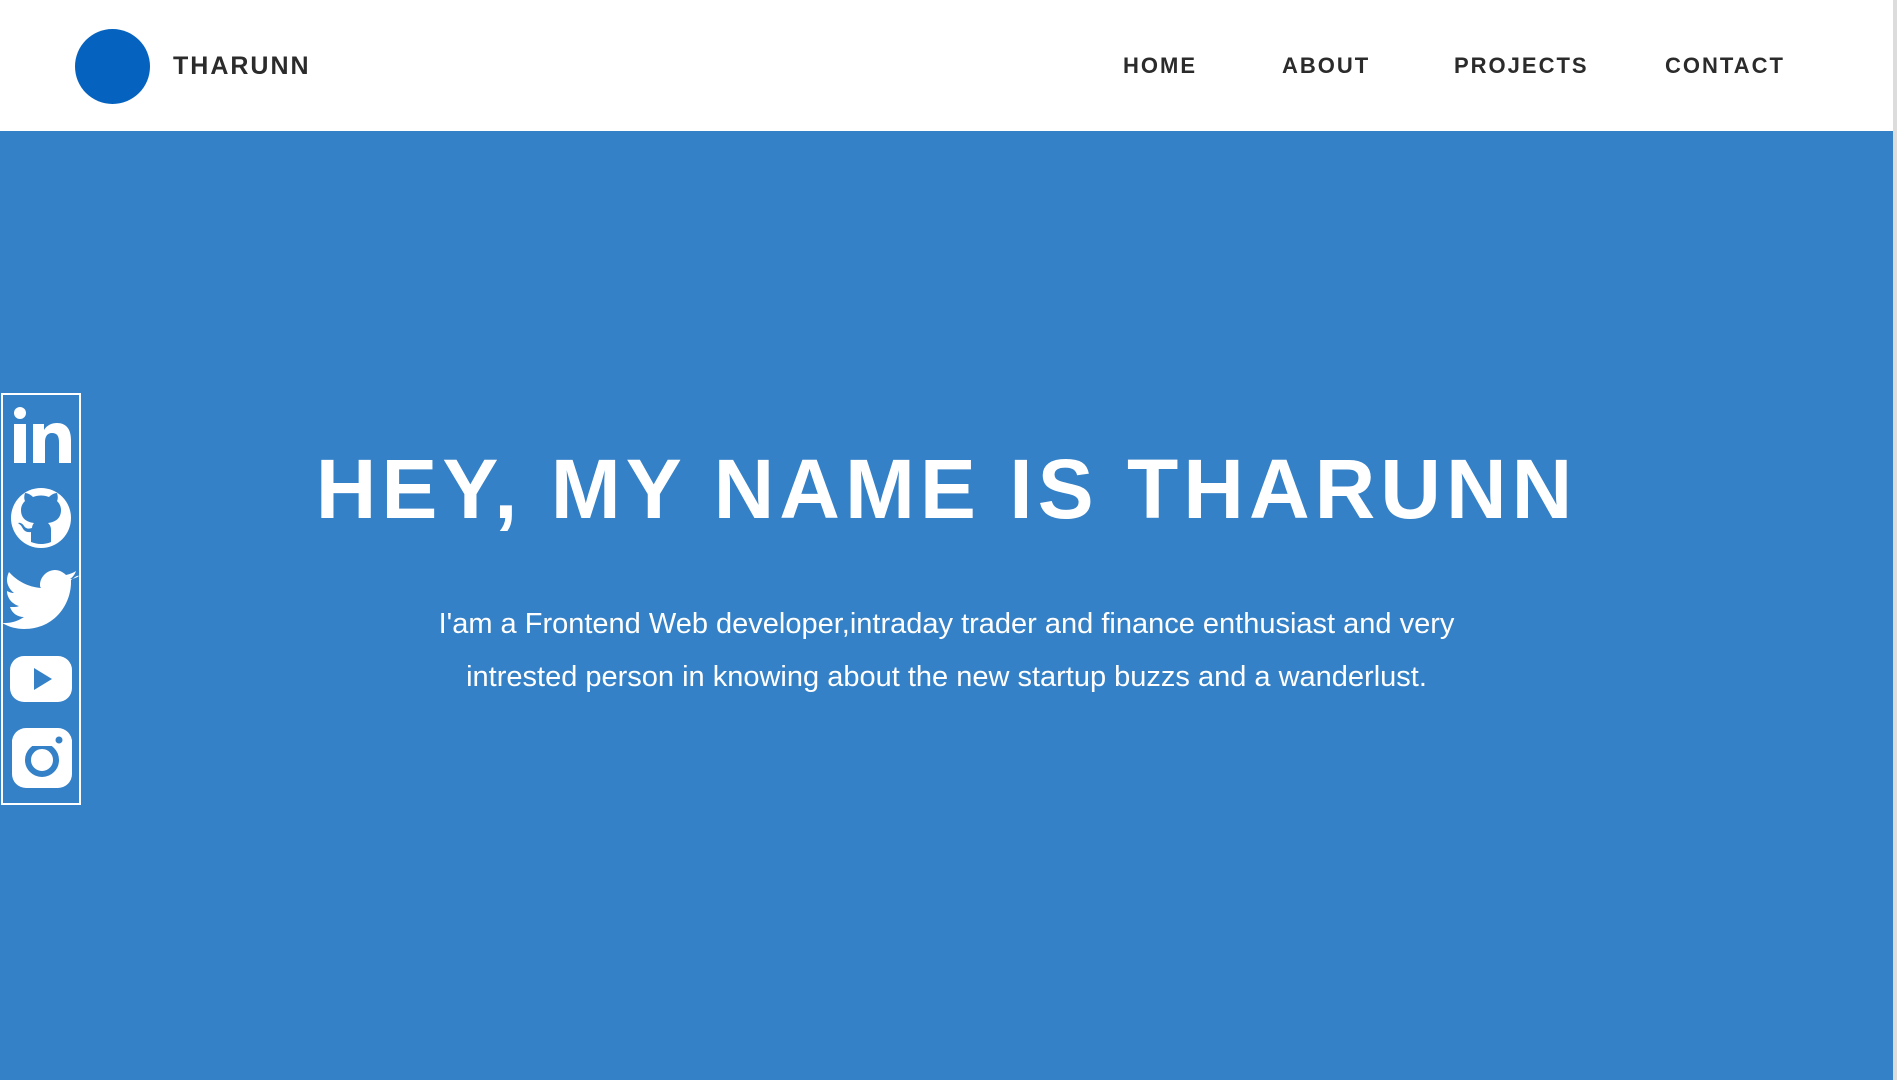 Image resolution: width=1897 pixels, height=1080 pixels. Describe the element at coordinates (41, 437) in the screenshot. I see `linkedin-icon` at that location.